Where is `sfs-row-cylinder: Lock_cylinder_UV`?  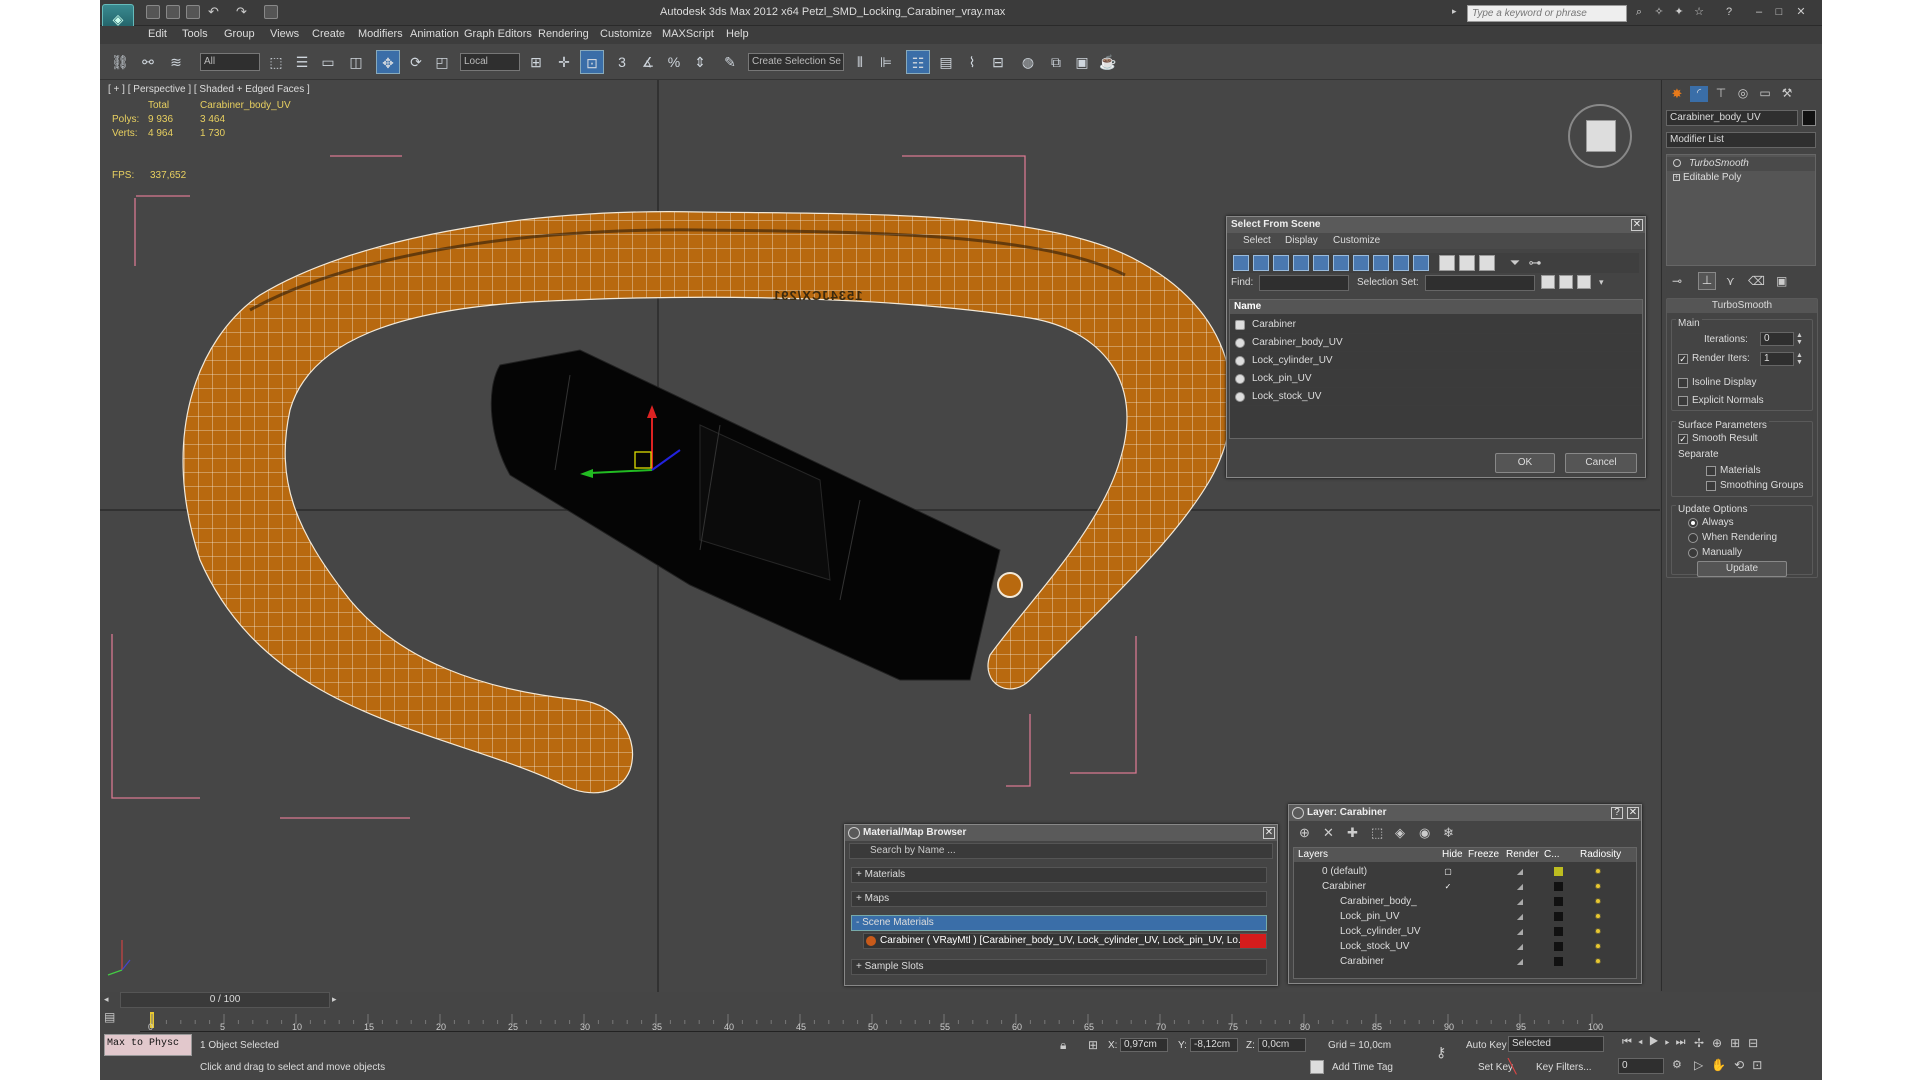 sfs-row-cylinder: Lock_cylinder_UV is located at coordinates (1437, 361).